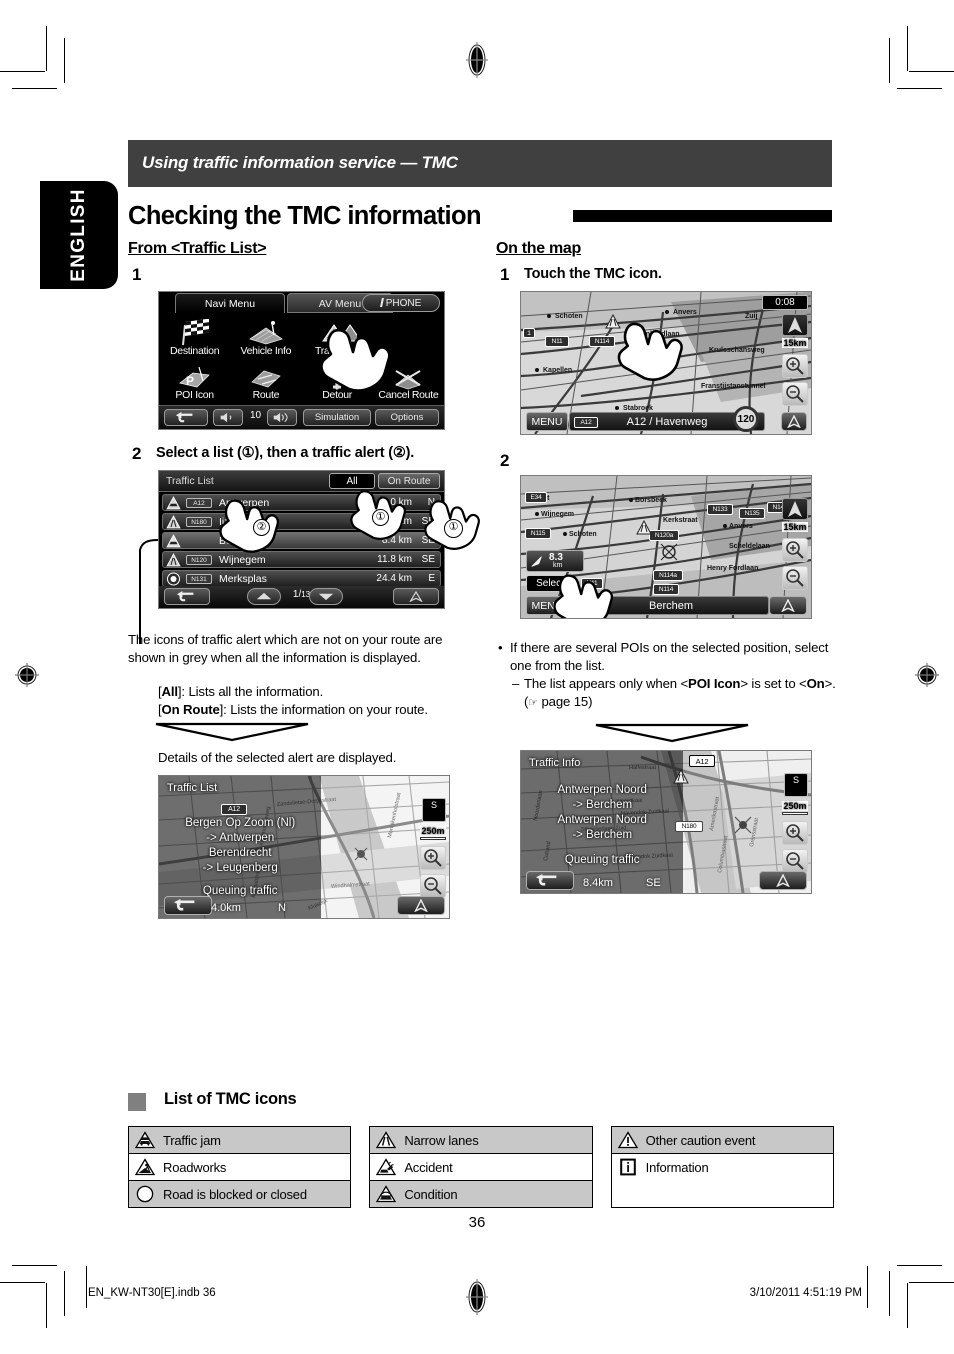 This screenshot has width=954, height=1354. I want to click on traffic-jam-icon, so click(173, 541).